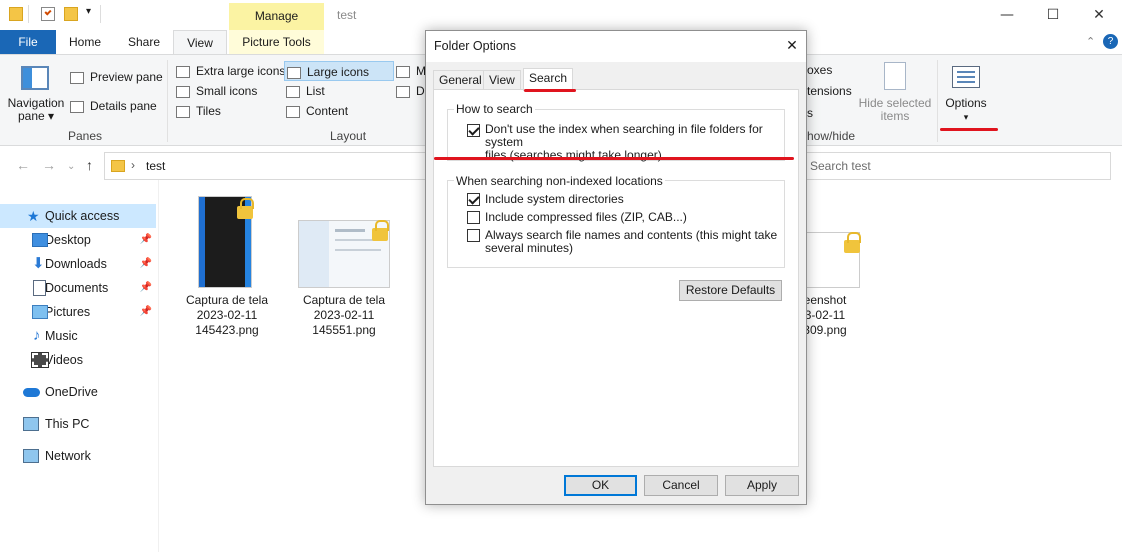 The width and height of the screenshot is (1122, 552). What do you see at coordinates (78, 336) in the screenshot?
I see `sidebar-item-music: ♪ Music` at bounding box center [78, 336].